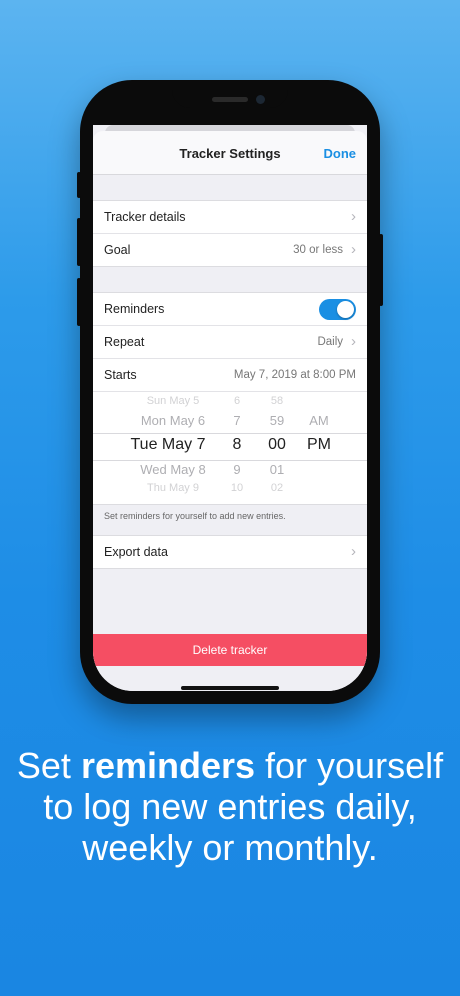 This screenshot has height=996, width=460. What do you see at coordinates (330, 342) in the screenshot?
I see `repeat-value: Daily` at bounding box center [330, 342].